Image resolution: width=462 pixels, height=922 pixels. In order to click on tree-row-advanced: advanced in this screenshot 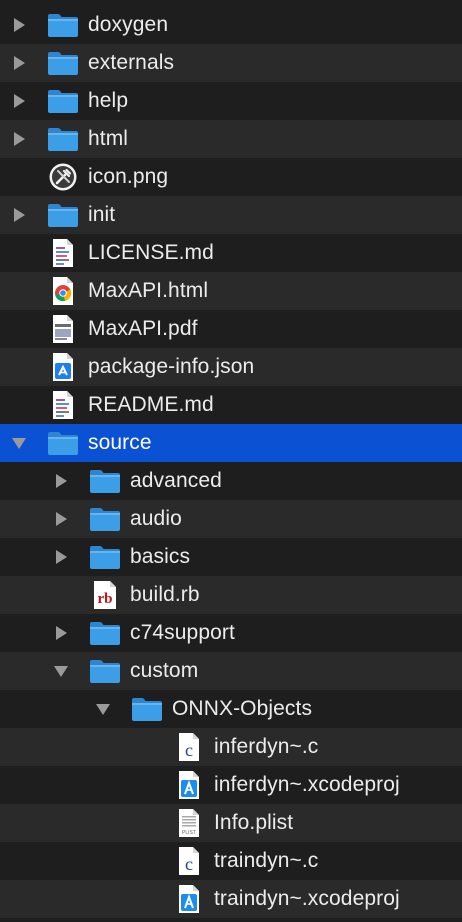, I will do `click(231, 481)`.